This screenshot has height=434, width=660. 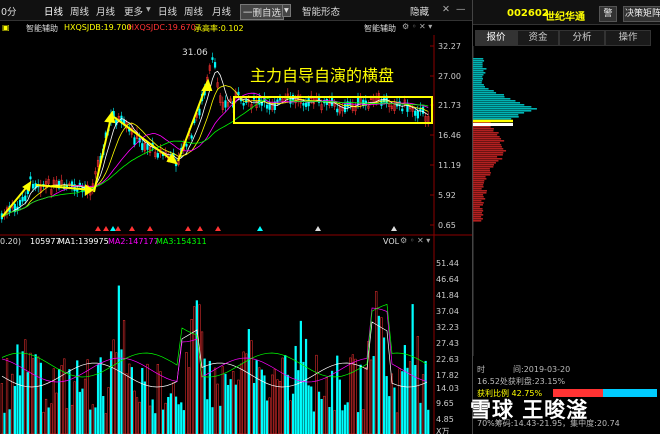 What do you see at coordinates (391, 241) in the screenshot?
I see `vol-label: VOL` at bounding box center [391, 241].